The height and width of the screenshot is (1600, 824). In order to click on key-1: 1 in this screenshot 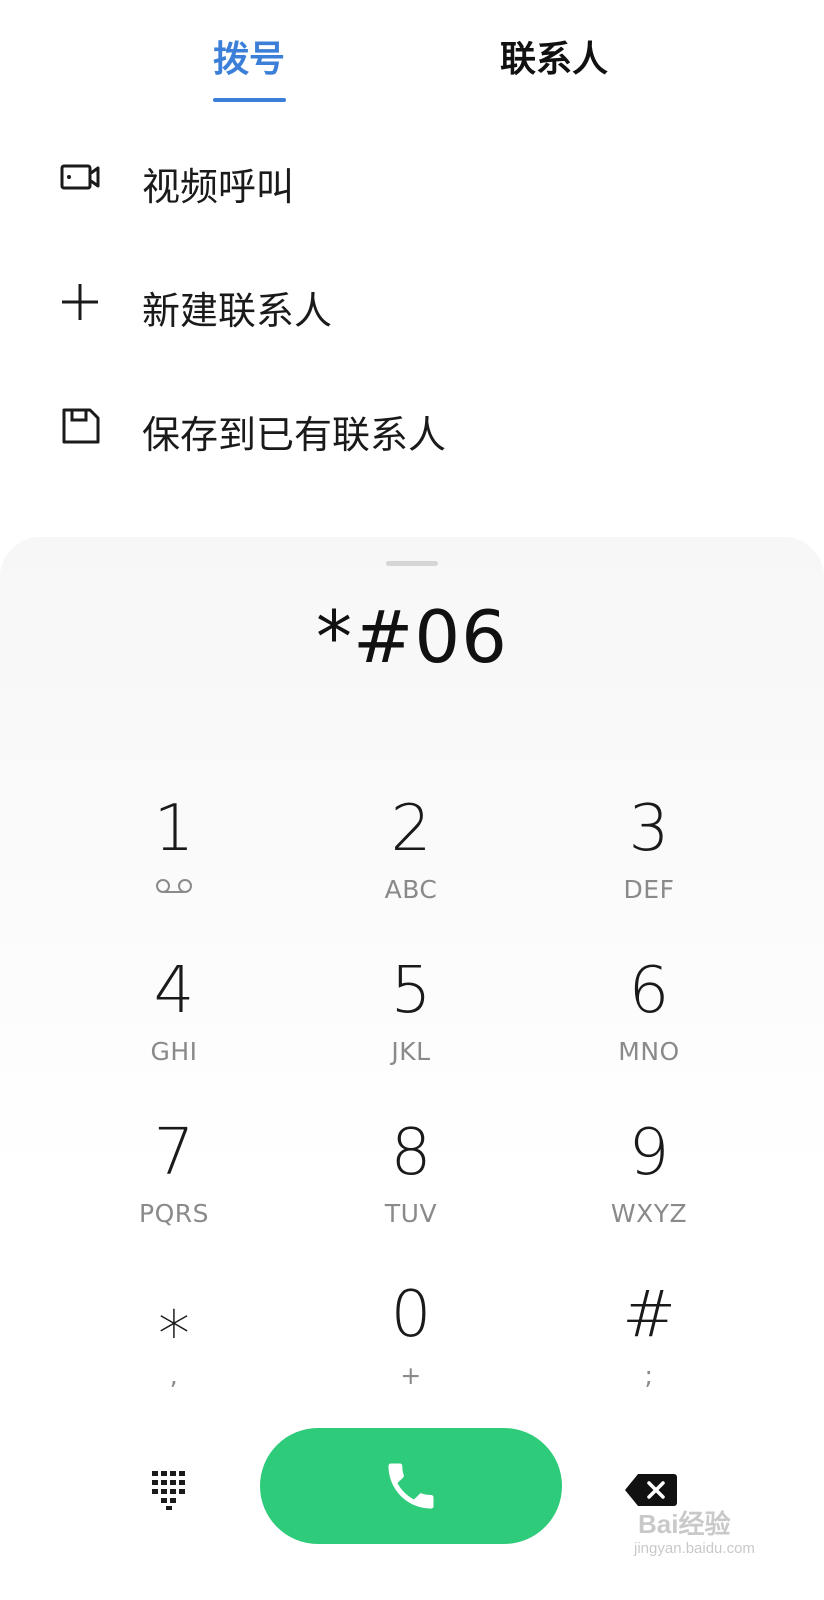, I will do `click(174, 861)`.